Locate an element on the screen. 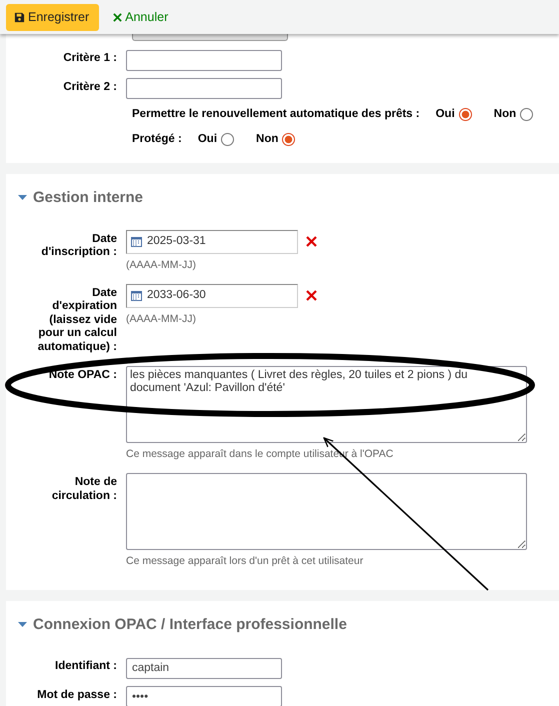 Image resolution: width=559 pixels, height=706 pixels. field-label: Date d'inscription : is located at coordinates (78, 246).